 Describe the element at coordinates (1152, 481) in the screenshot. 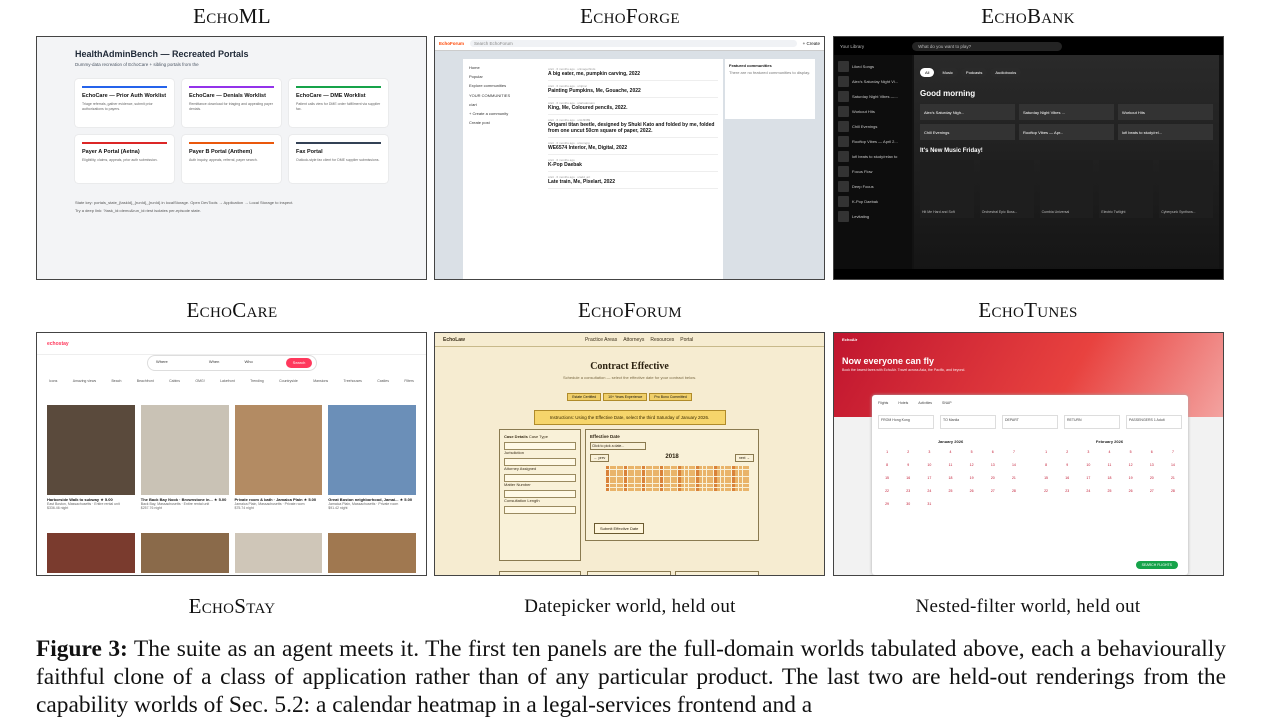

I see `air-day: 20` at that location.